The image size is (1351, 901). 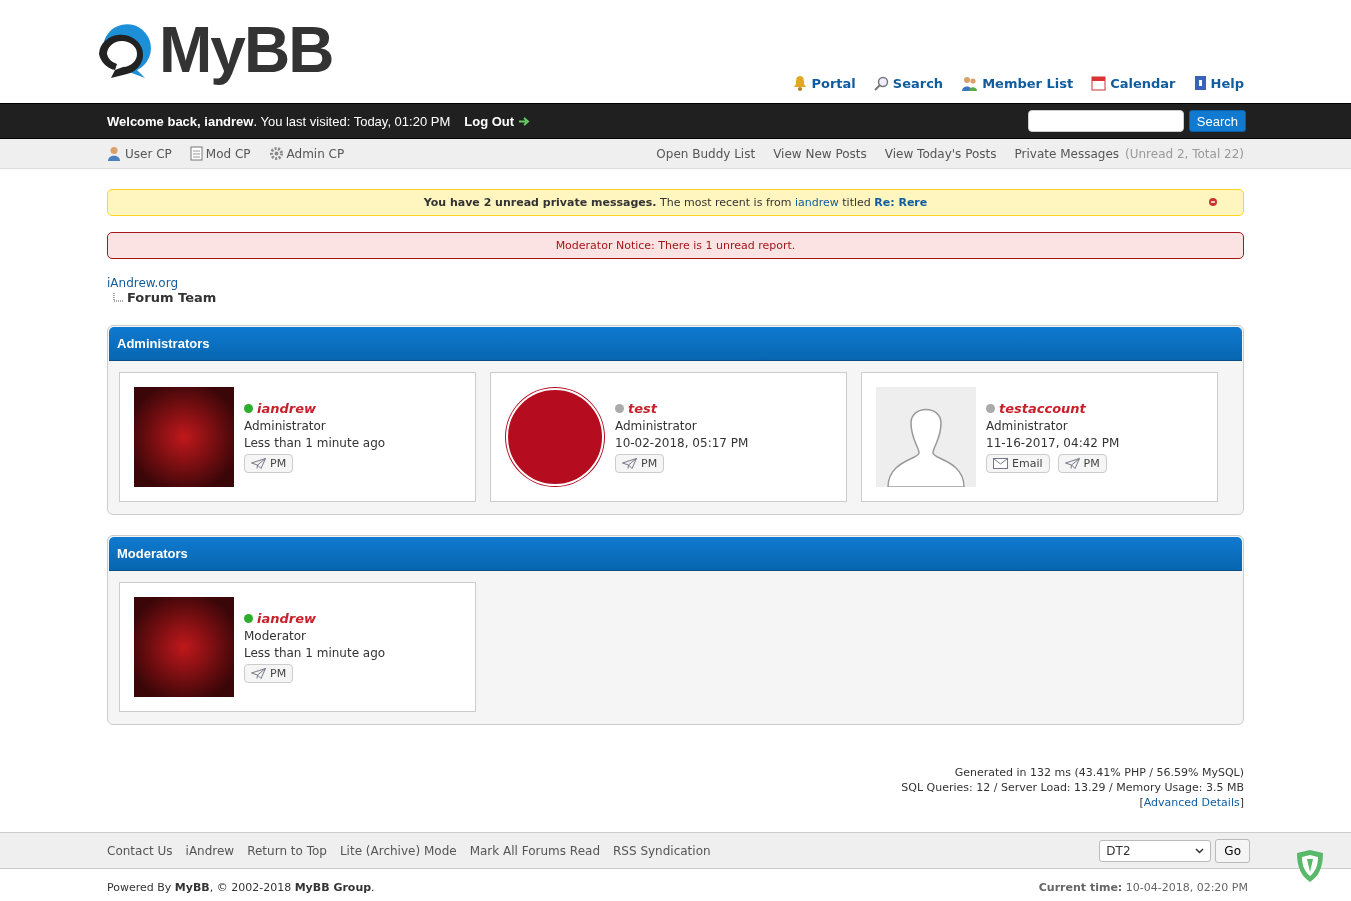 What do you see at coordinates (1200, 850) in the screenshot?
I see `caret-icon` at bounding box center [1200, 850].